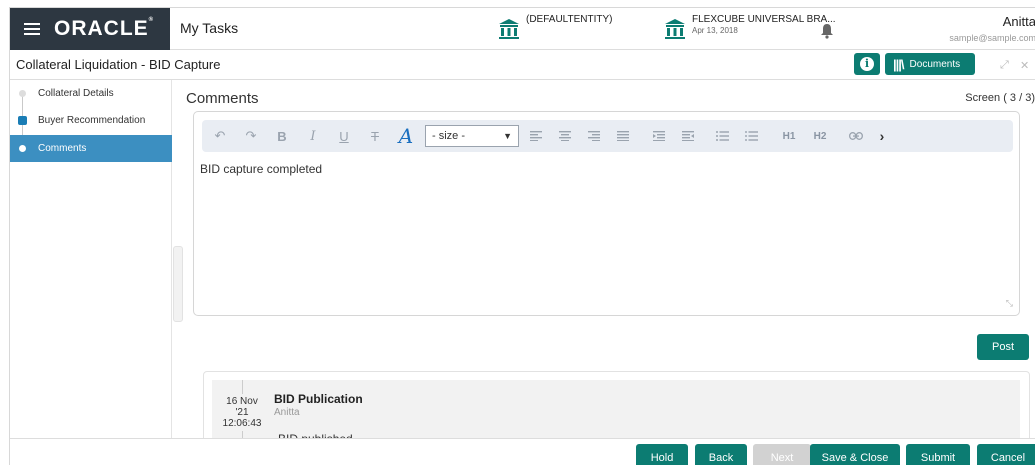 This screenshot has height=465, width=1035. I want to click on back-button: Back, so click(721, 454).